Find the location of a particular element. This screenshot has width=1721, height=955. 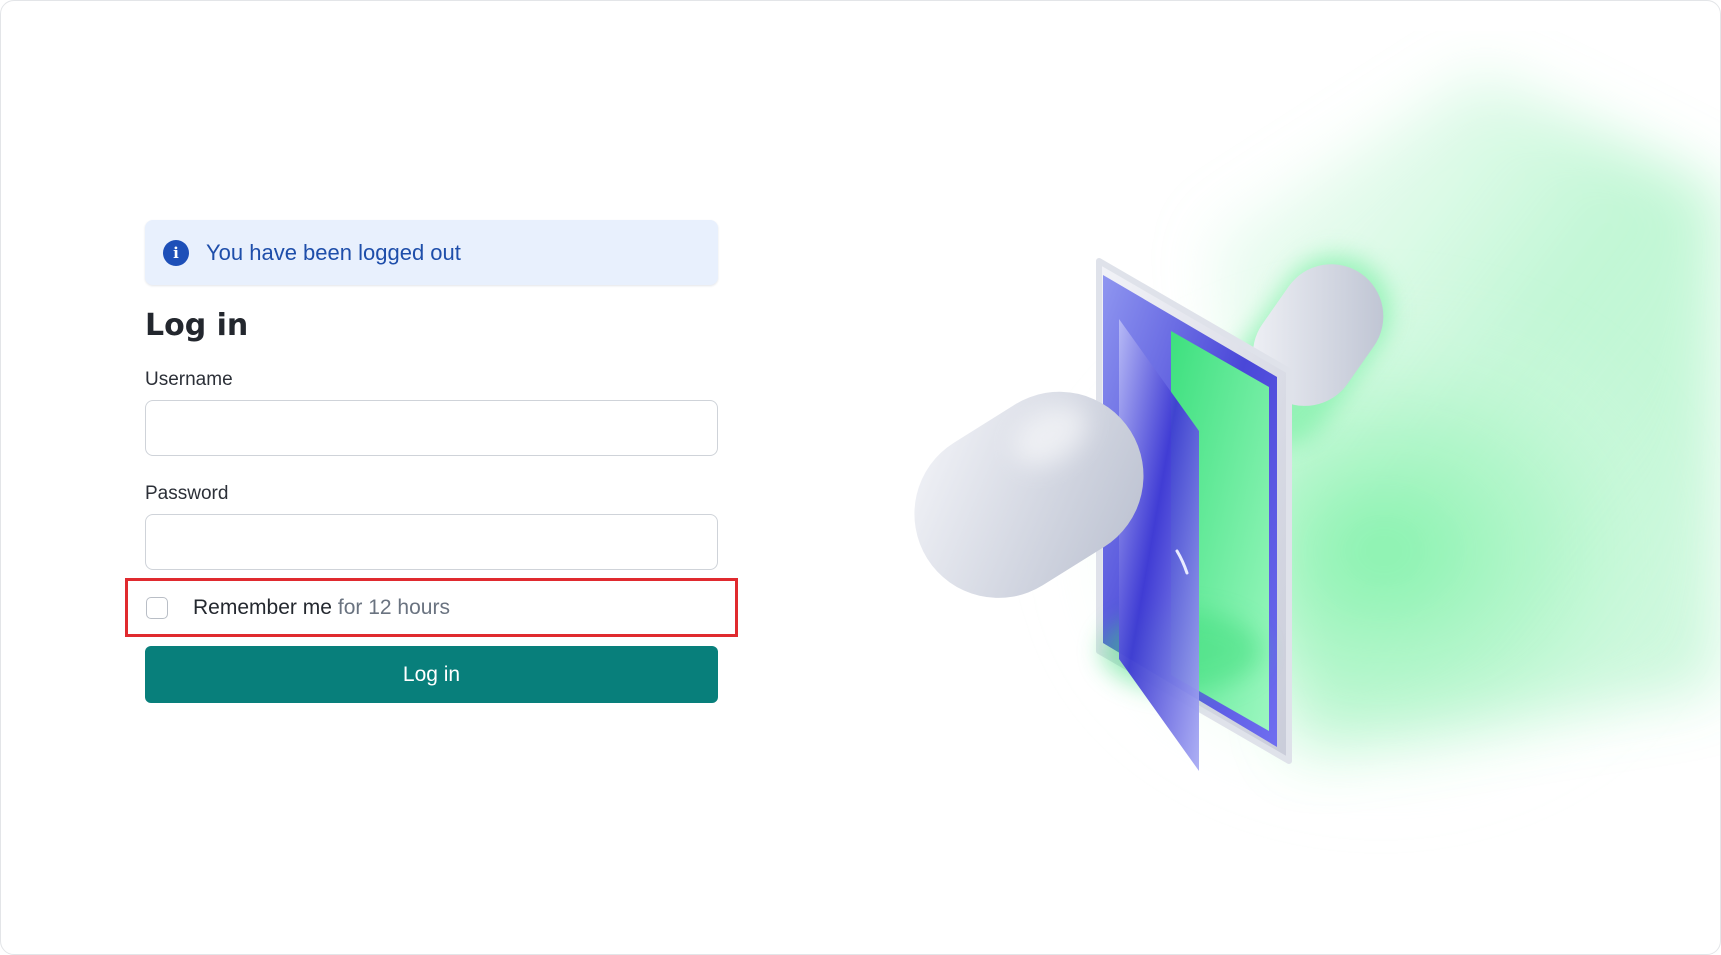

remember-me-row: Remember me for 12 hours is located at coordinates (431, 607).